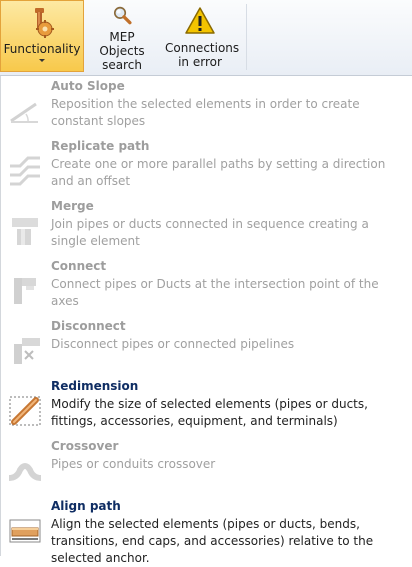 The image size is (412, 567). Describe the element at coordinates (200, 20) in the screenshot. I see `warning-icon` at that location.